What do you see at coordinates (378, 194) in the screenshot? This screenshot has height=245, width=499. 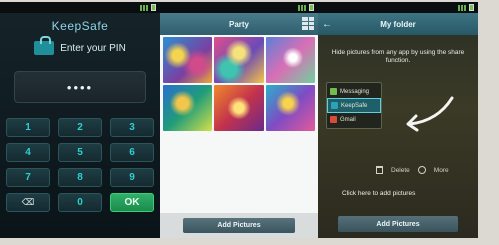 I see `add-hint: Click here to add pictures` at bounding box center [378, 194].